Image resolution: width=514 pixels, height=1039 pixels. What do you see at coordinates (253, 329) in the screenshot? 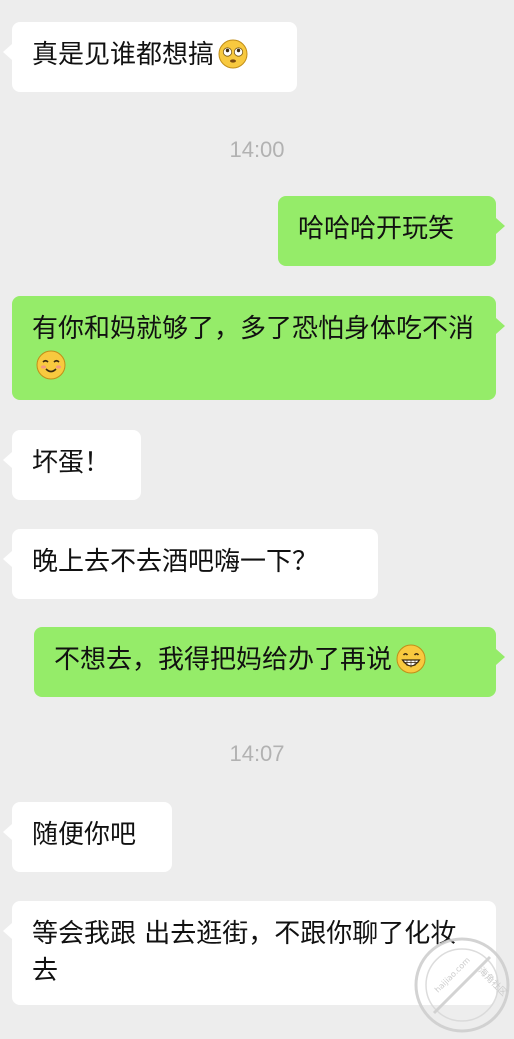
I see `message-text: 有你和妈就够了，多了恐怕身体吃不消` at bounding box center [253, 329].